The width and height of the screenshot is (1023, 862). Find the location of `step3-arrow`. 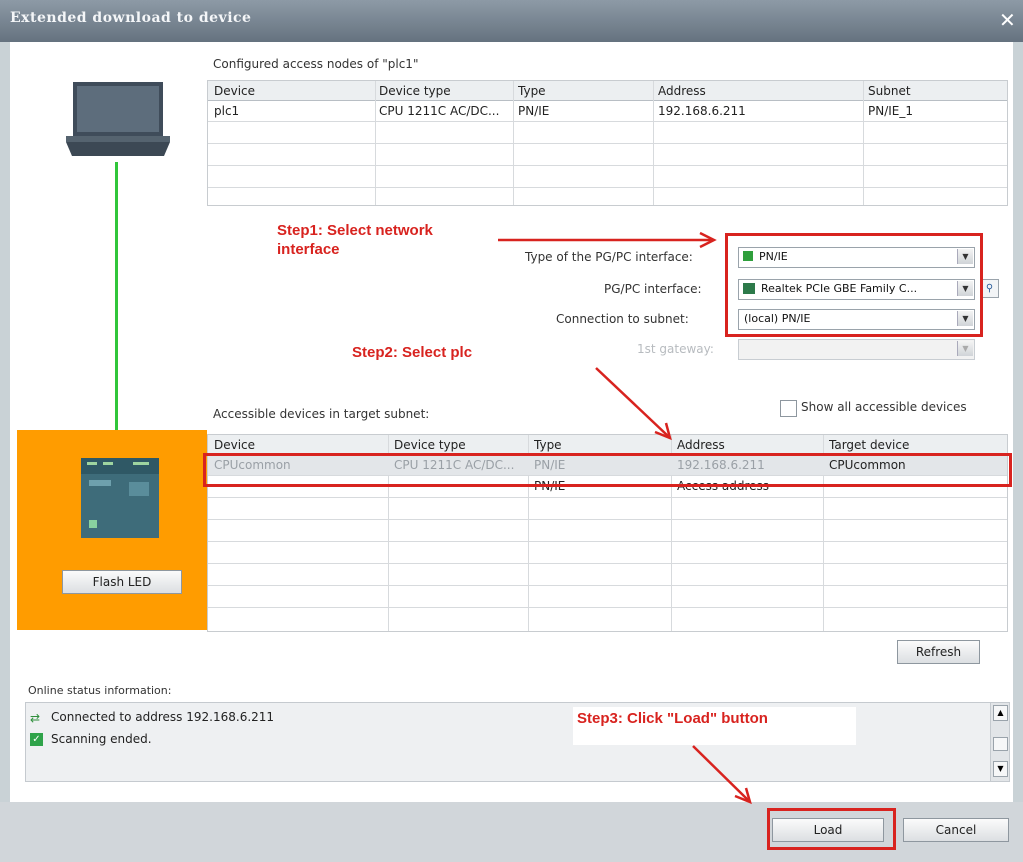

step3-arrow is located at coordinates (722, 775).